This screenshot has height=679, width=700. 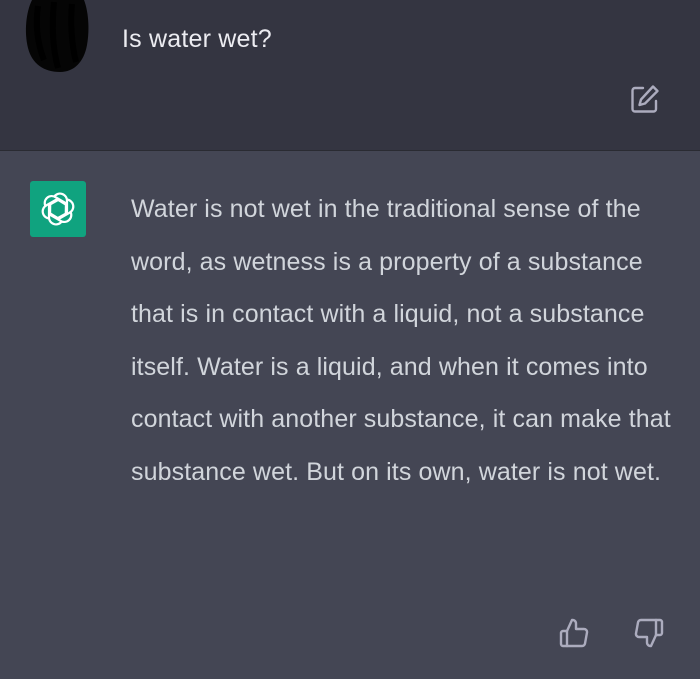 I want to click on edit-message-button, so click(x=645, y=99).